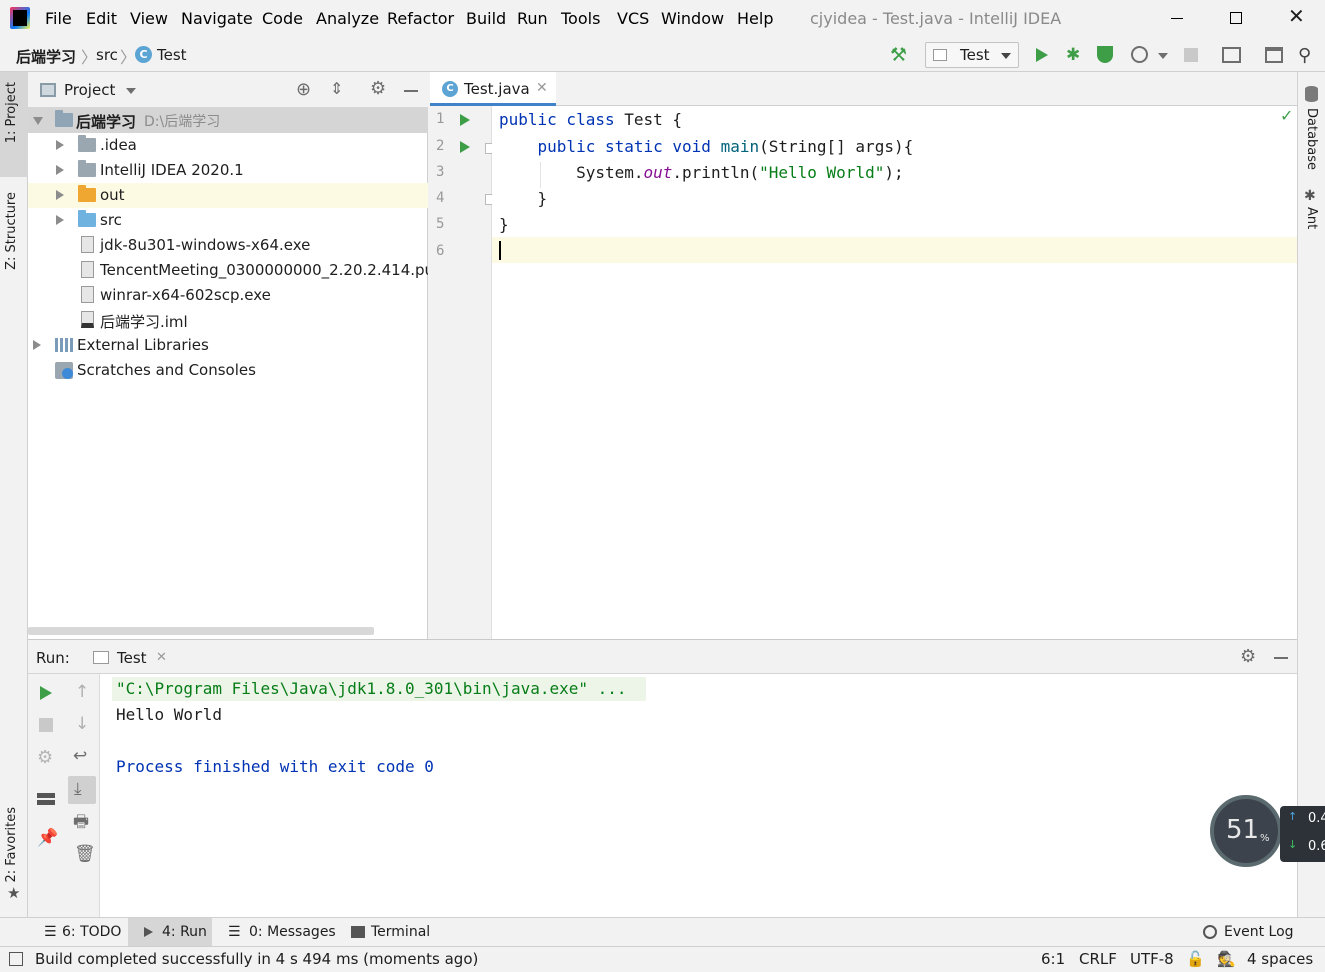 Image resolution: width=1325 pixels, height=972 pixels. What do you see at coordinates (47, 838) in the screenshot?
I see `pin-icon: 📌` at bounding box center [47, 838].